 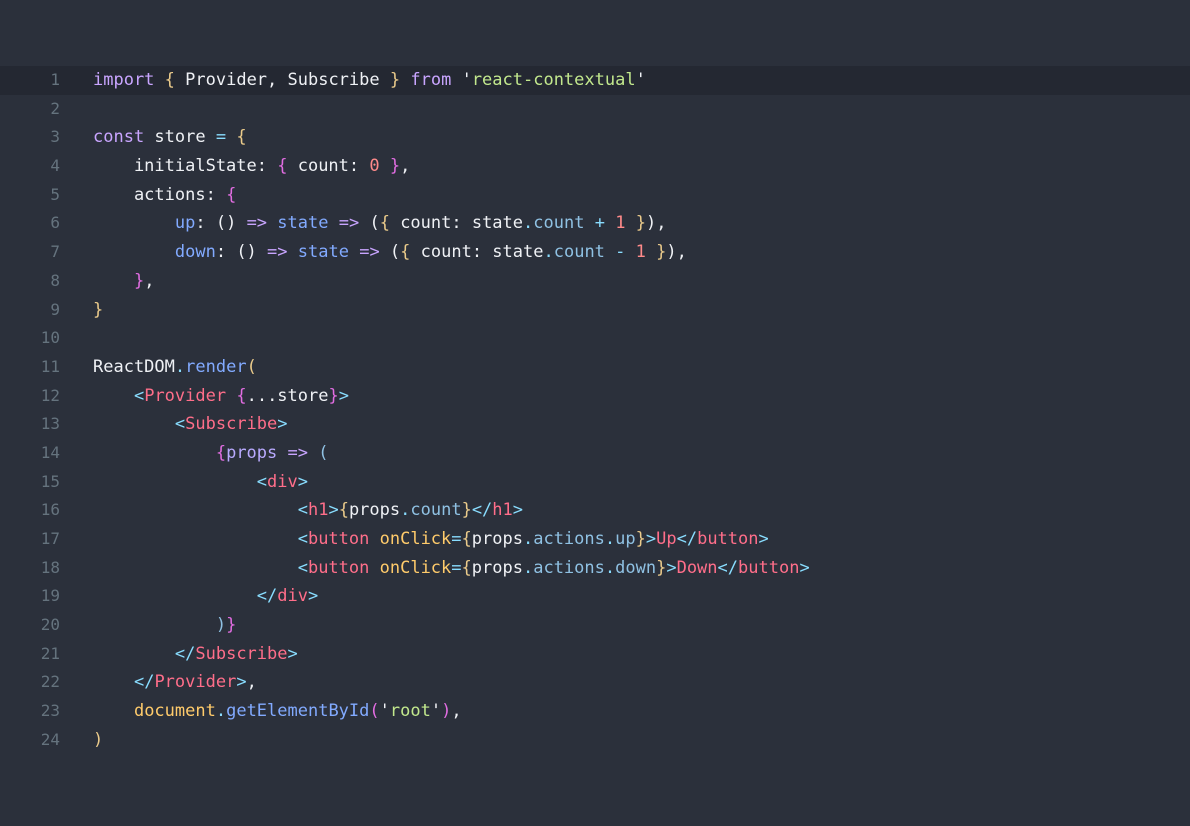 I want to click on code-token: 0, so click(x=374, y=166).